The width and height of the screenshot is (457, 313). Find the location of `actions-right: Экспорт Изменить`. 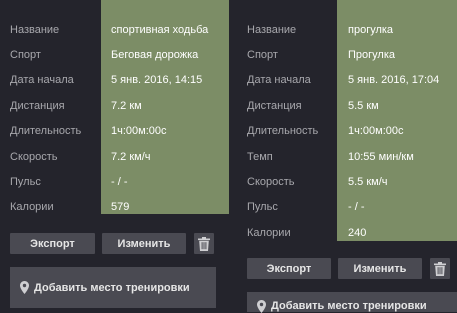

actions-right: Экспорт Изменить is located at coordinates (348, 268).